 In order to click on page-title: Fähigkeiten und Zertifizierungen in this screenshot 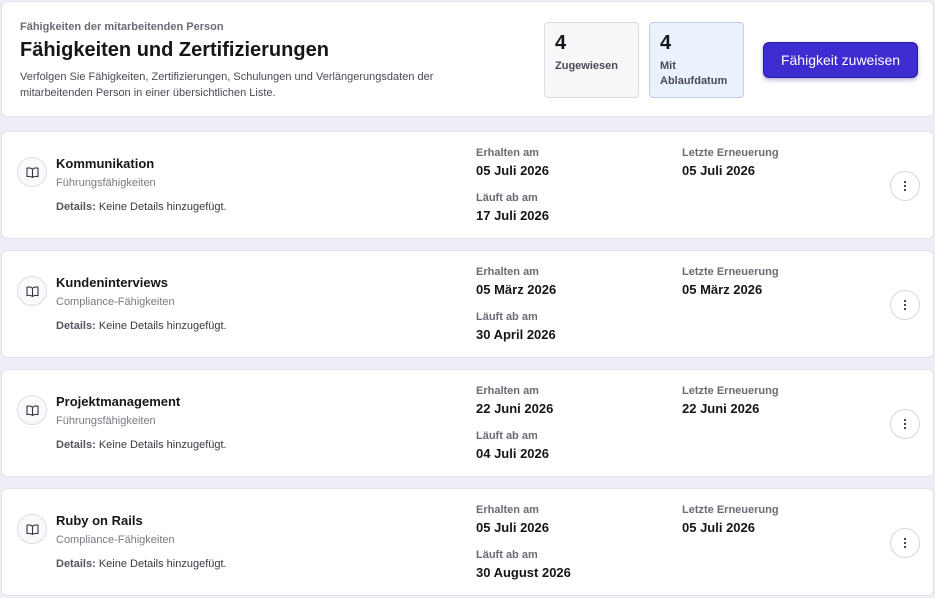, I will do `click(174, 50)`.